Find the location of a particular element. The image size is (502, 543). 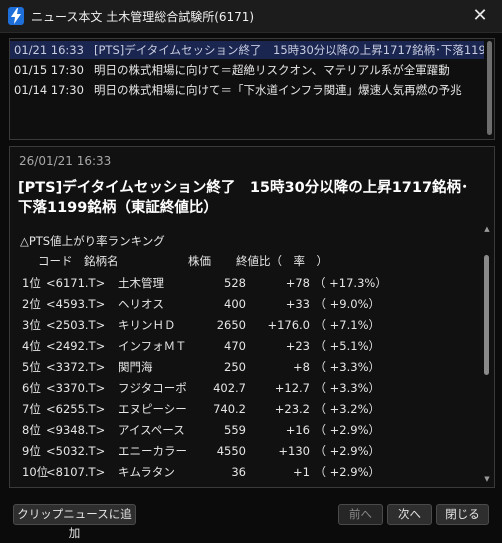

scroll-up-arrow-icon: ▲ is located at coordinates (487, 229).